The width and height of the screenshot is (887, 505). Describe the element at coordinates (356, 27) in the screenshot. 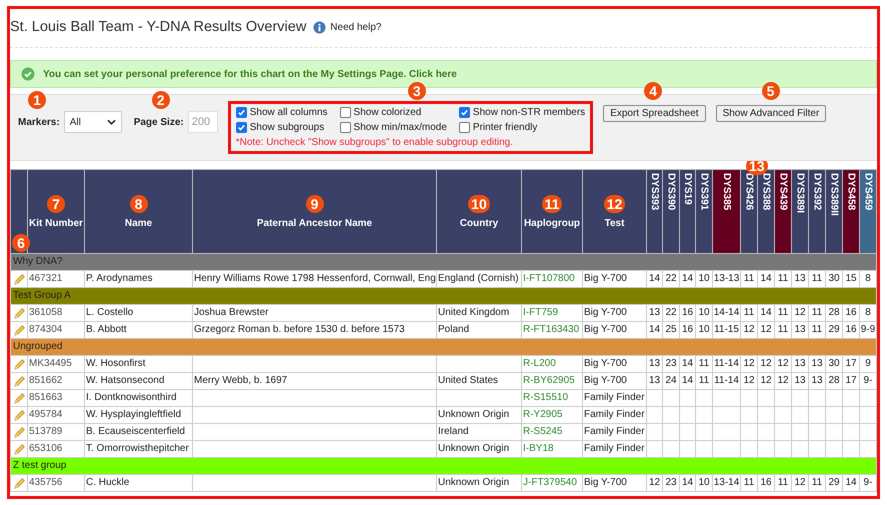

I see `help-link: Need help?` at that location.